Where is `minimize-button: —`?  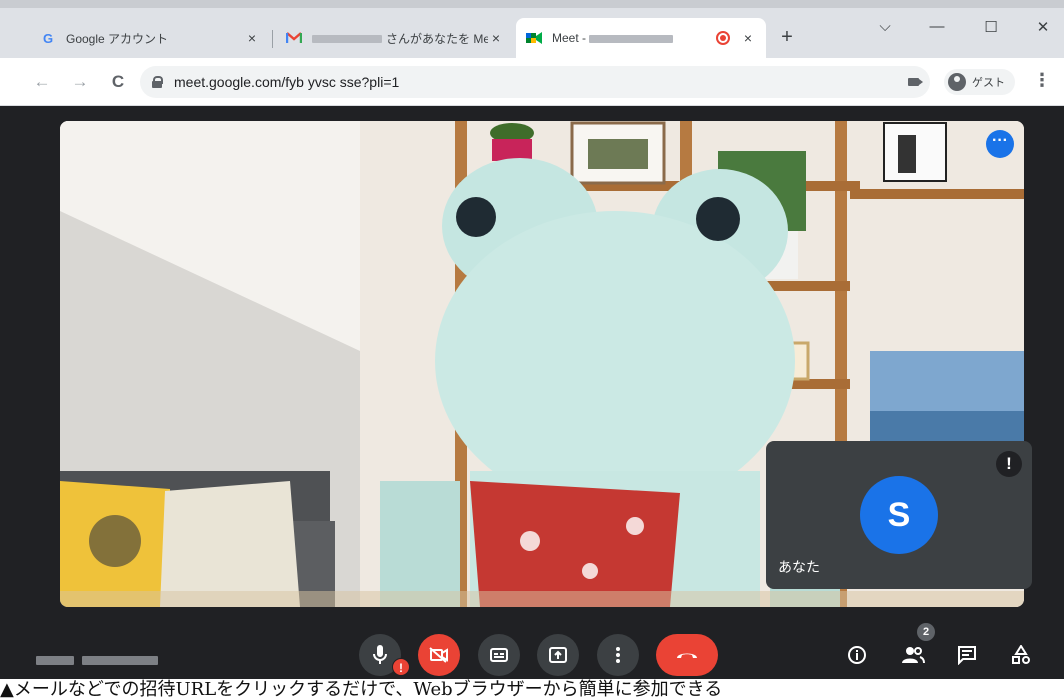
minimize-button: — is located at coordinates (937, 26).